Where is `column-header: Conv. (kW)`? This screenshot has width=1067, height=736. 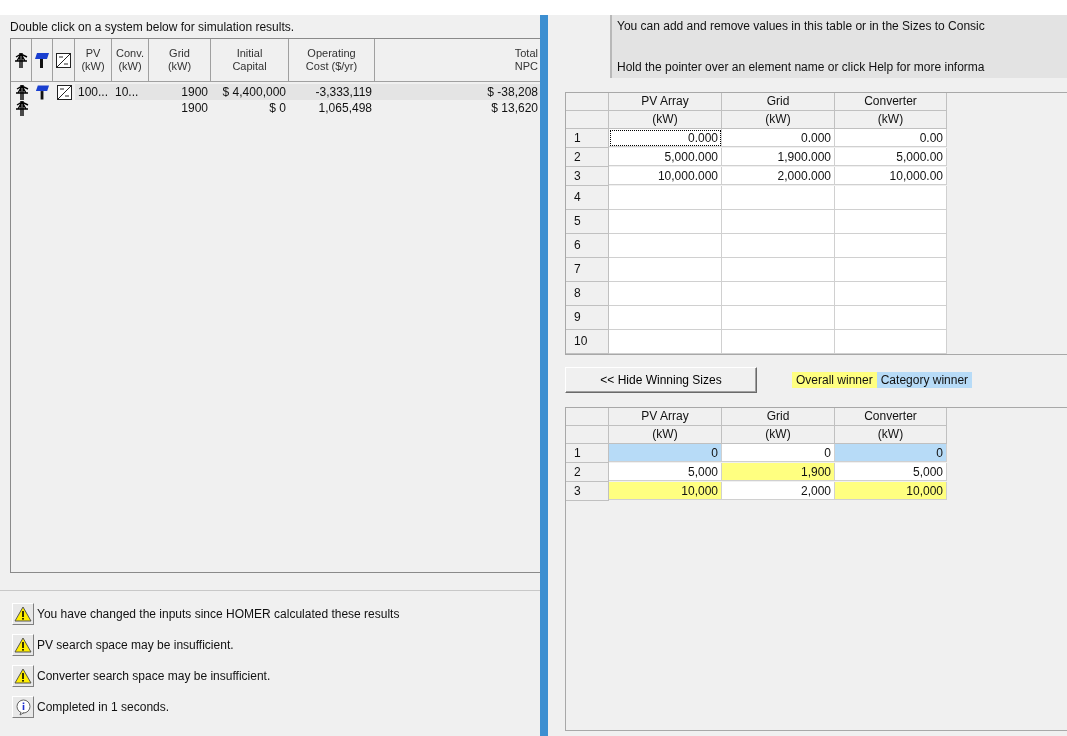
column-header: Conv. (kW) is located at coordinates (130, 60).